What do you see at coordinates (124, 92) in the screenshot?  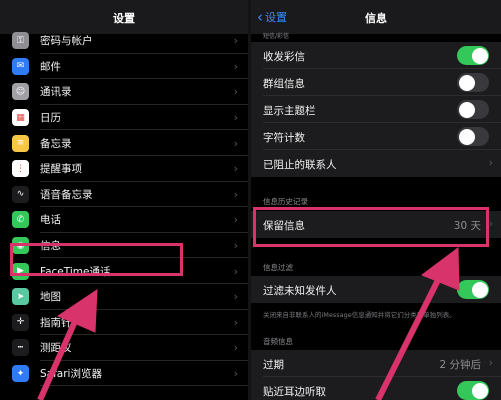 I see `settings-row: ☺ 通讯录 ›` at bounding box center [124, 92].